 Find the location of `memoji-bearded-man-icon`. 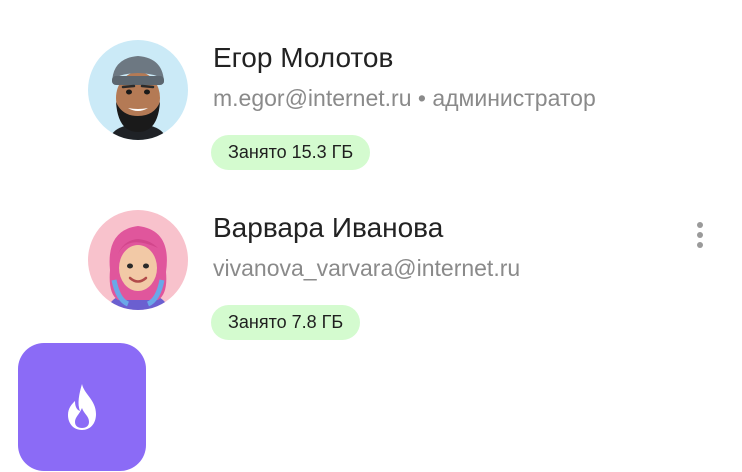

memoji-bearded-man-icon is located at coordinates (138, 90).